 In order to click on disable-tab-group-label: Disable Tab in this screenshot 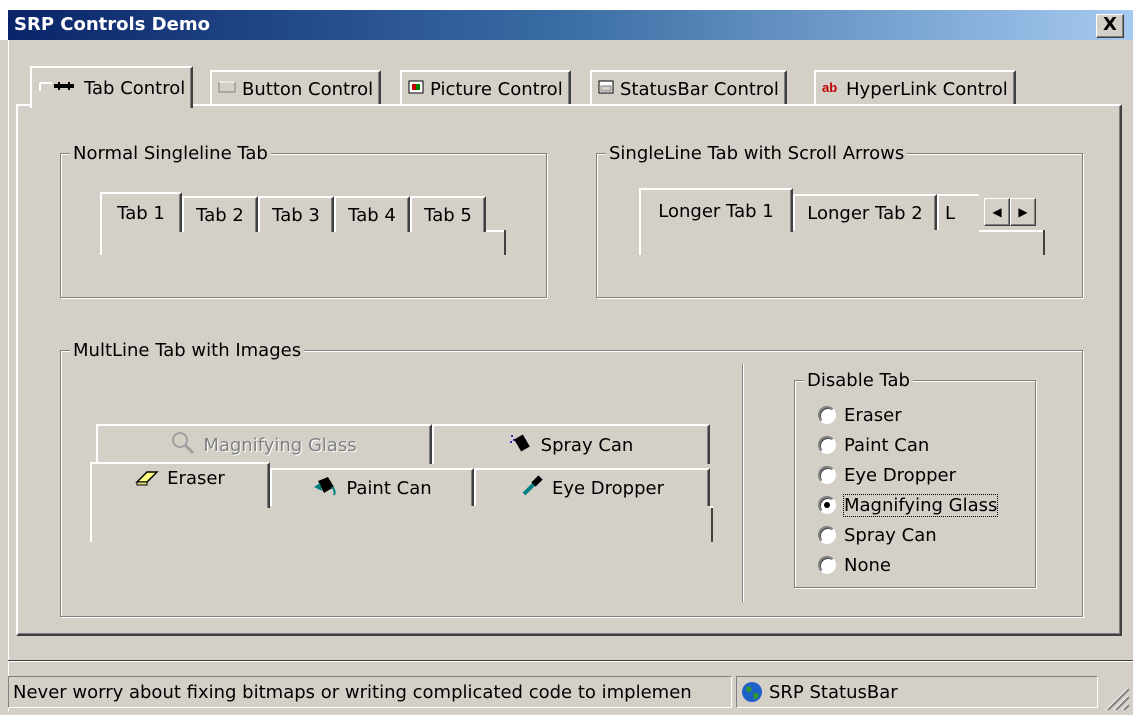, I will do `click(858, 381)`.